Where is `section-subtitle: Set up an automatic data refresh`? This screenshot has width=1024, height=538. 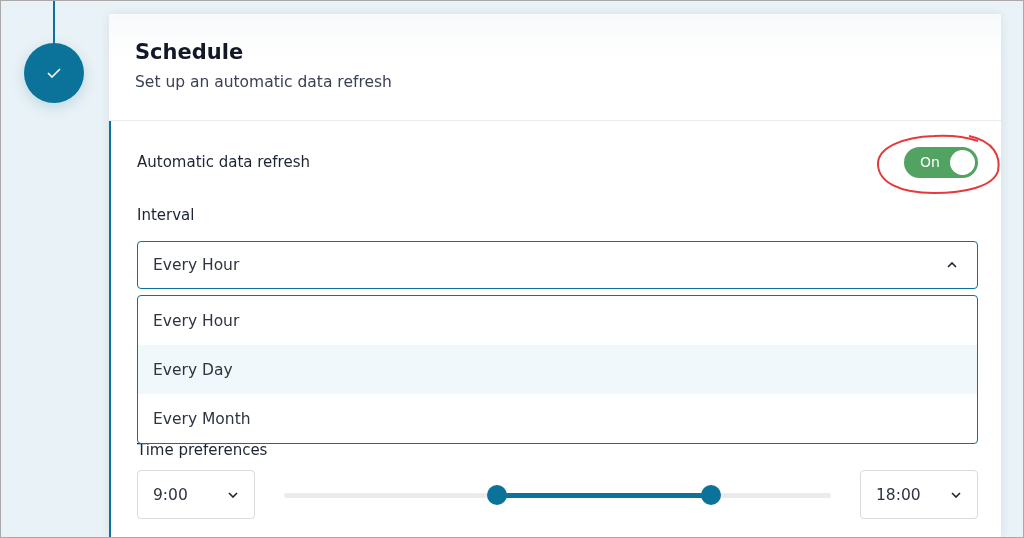 section-subtitle: Set up an automatic data refresh is located at coordinates (264, 82).